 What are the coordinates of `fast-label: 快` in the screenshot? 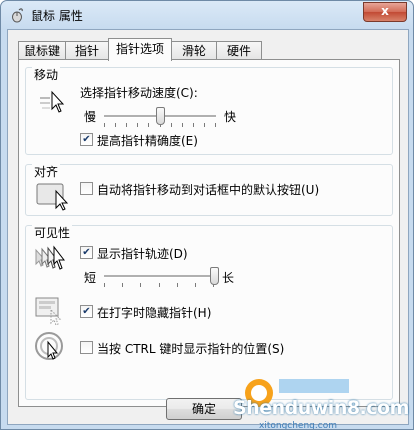 It's located at (230, 117).